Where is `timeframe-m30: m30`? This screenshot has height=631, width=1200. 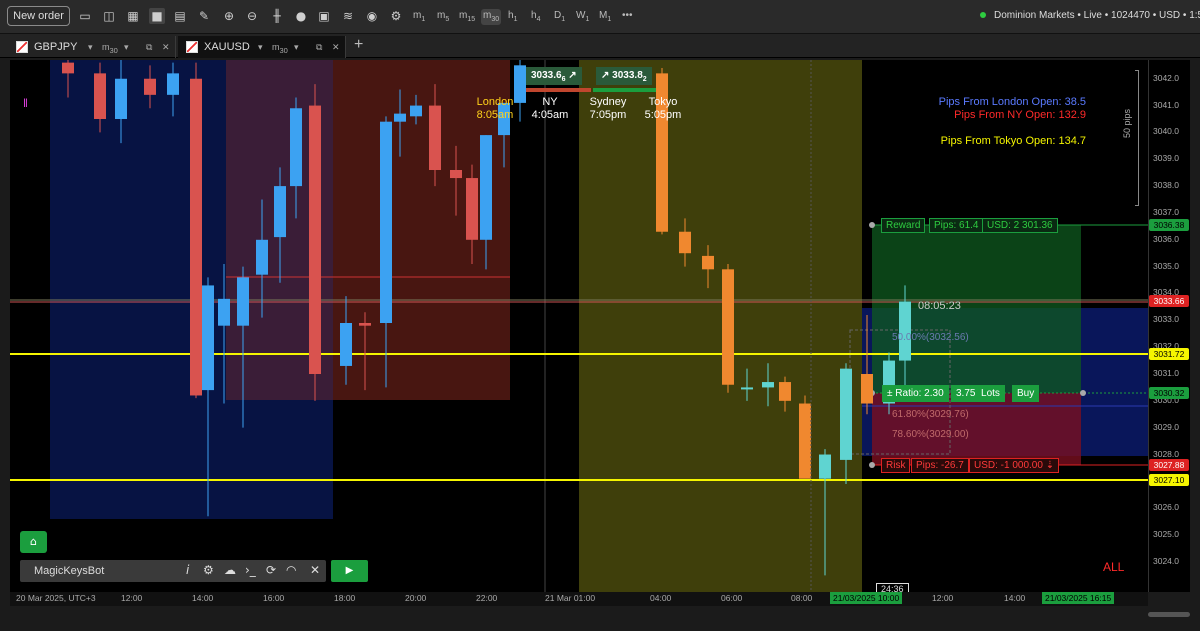 timeframe-m30: m30 is located at coordinates (491, 17).